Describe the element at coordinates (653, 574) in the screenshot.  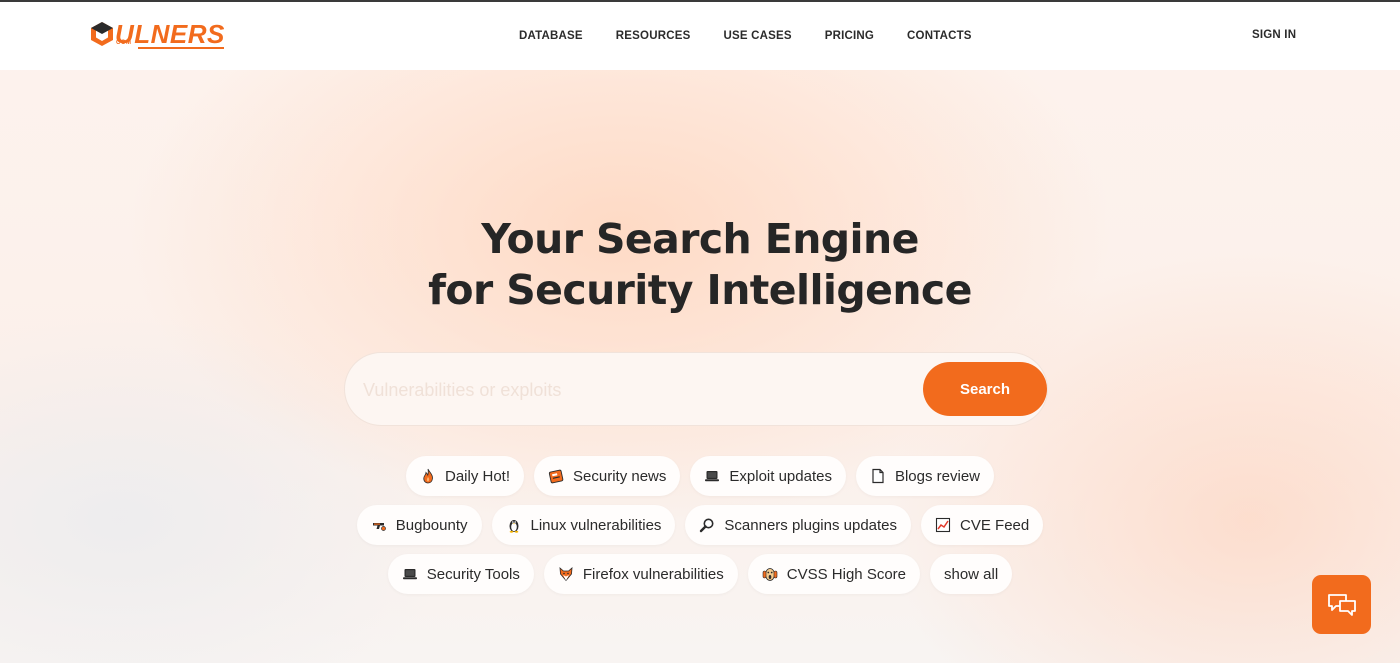
I see `chip-label: Firefox vulnerabilities` at that location.